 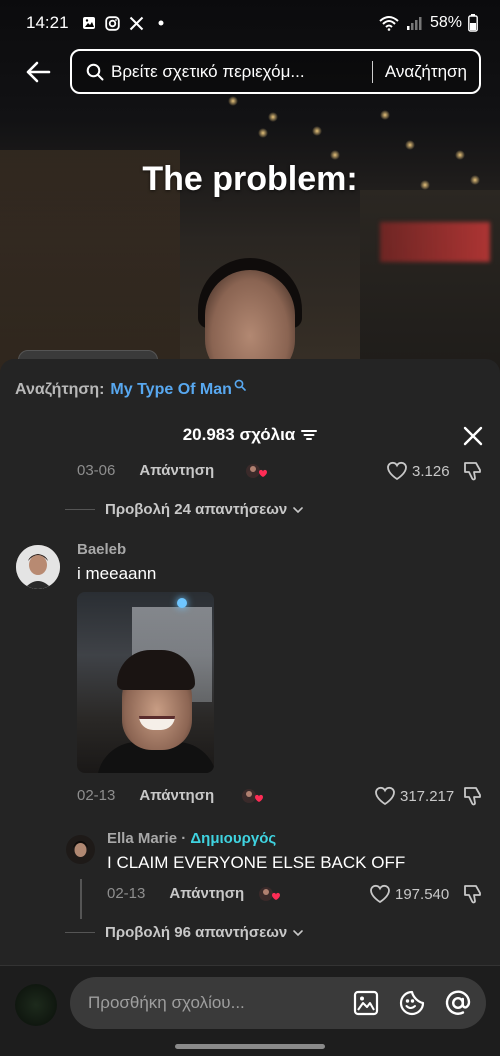 What do you see at coordinates (422, 894) in the screenshot?
I see `like-count: 197.540` at bounding box center [422, 894].